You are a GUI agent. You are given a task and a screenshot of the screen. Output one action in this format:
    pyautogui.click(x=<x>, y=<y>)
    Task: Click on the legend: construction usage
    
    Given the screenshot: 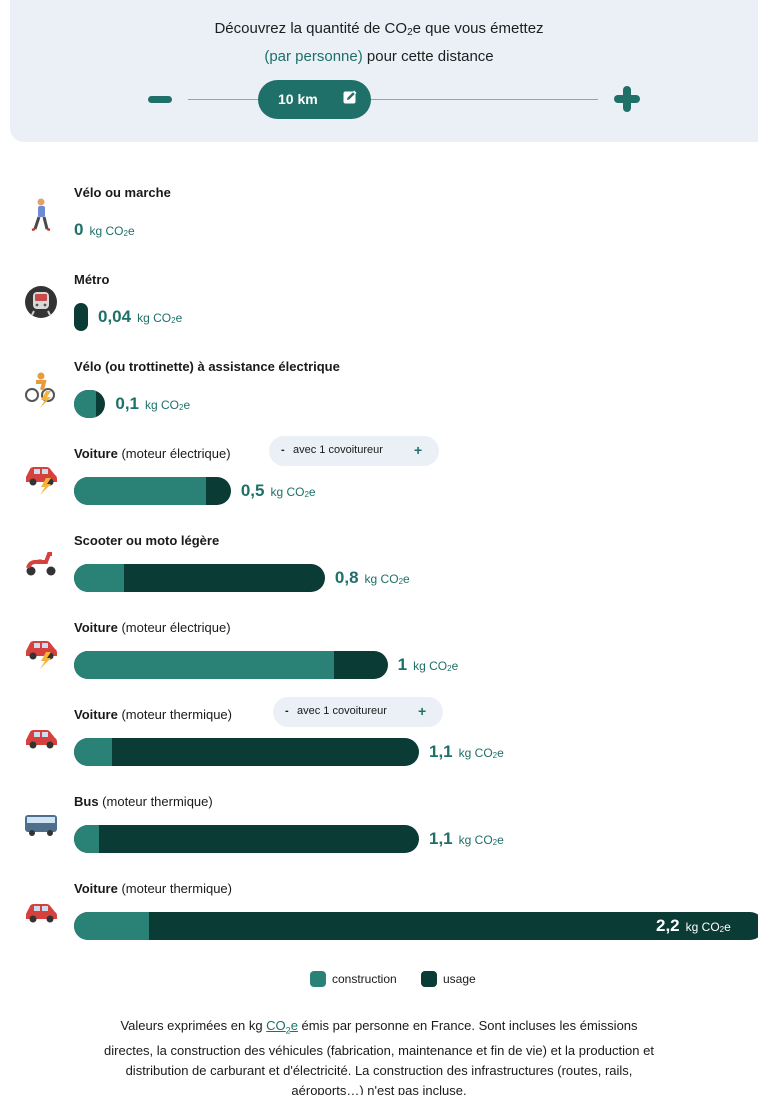 What is the action you would take?
    pyautogui.click(x=379, y=980)
    